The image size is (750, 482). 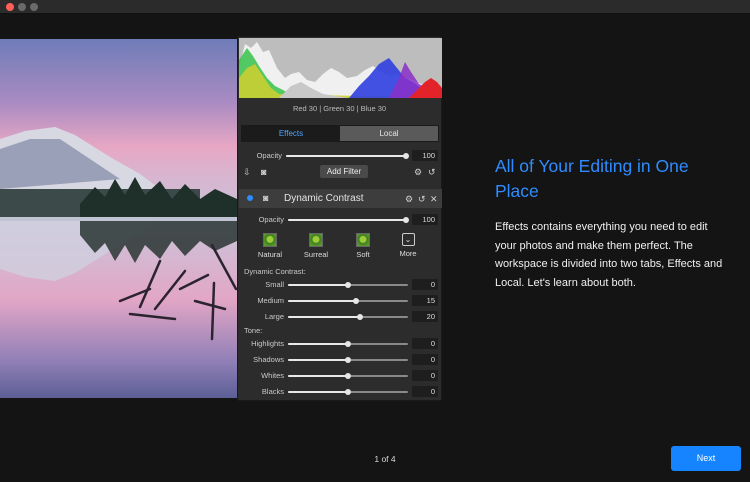 I want to click on preset-natural: Natural, so click(x=270, y=246).